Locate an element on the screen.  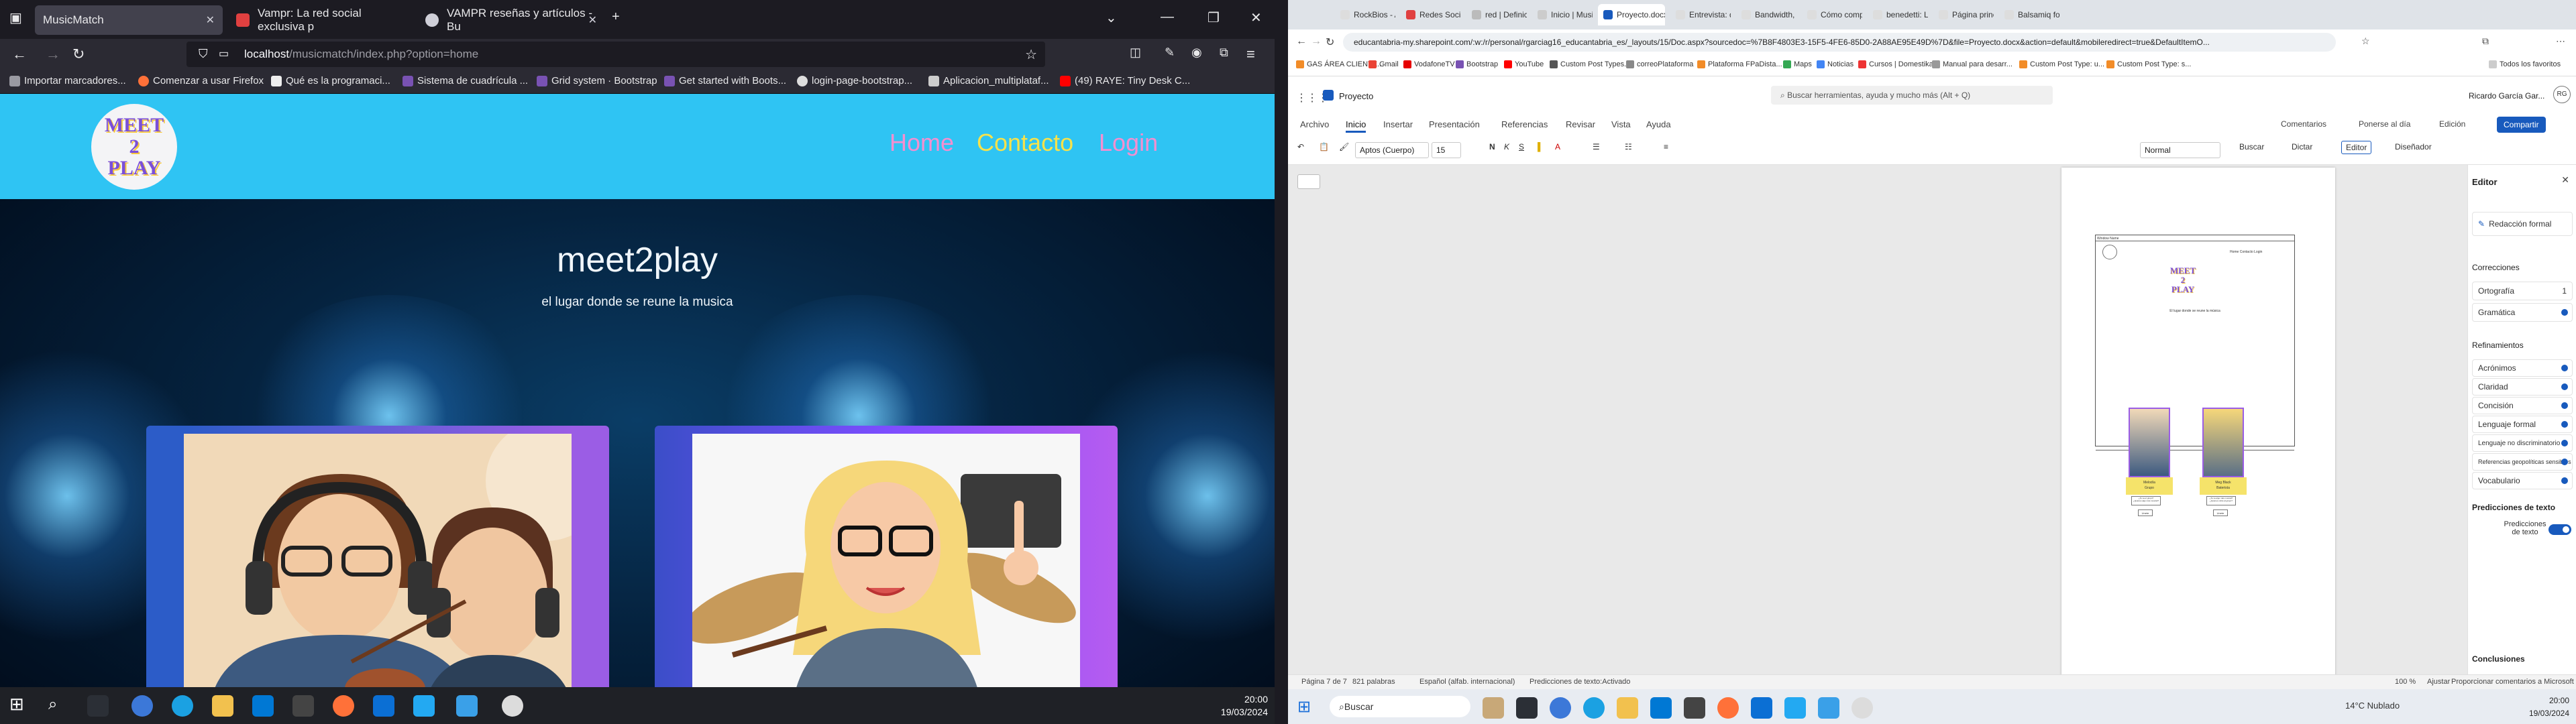
refinement-item: Acrónimos is located at coordinates (2522, 368).